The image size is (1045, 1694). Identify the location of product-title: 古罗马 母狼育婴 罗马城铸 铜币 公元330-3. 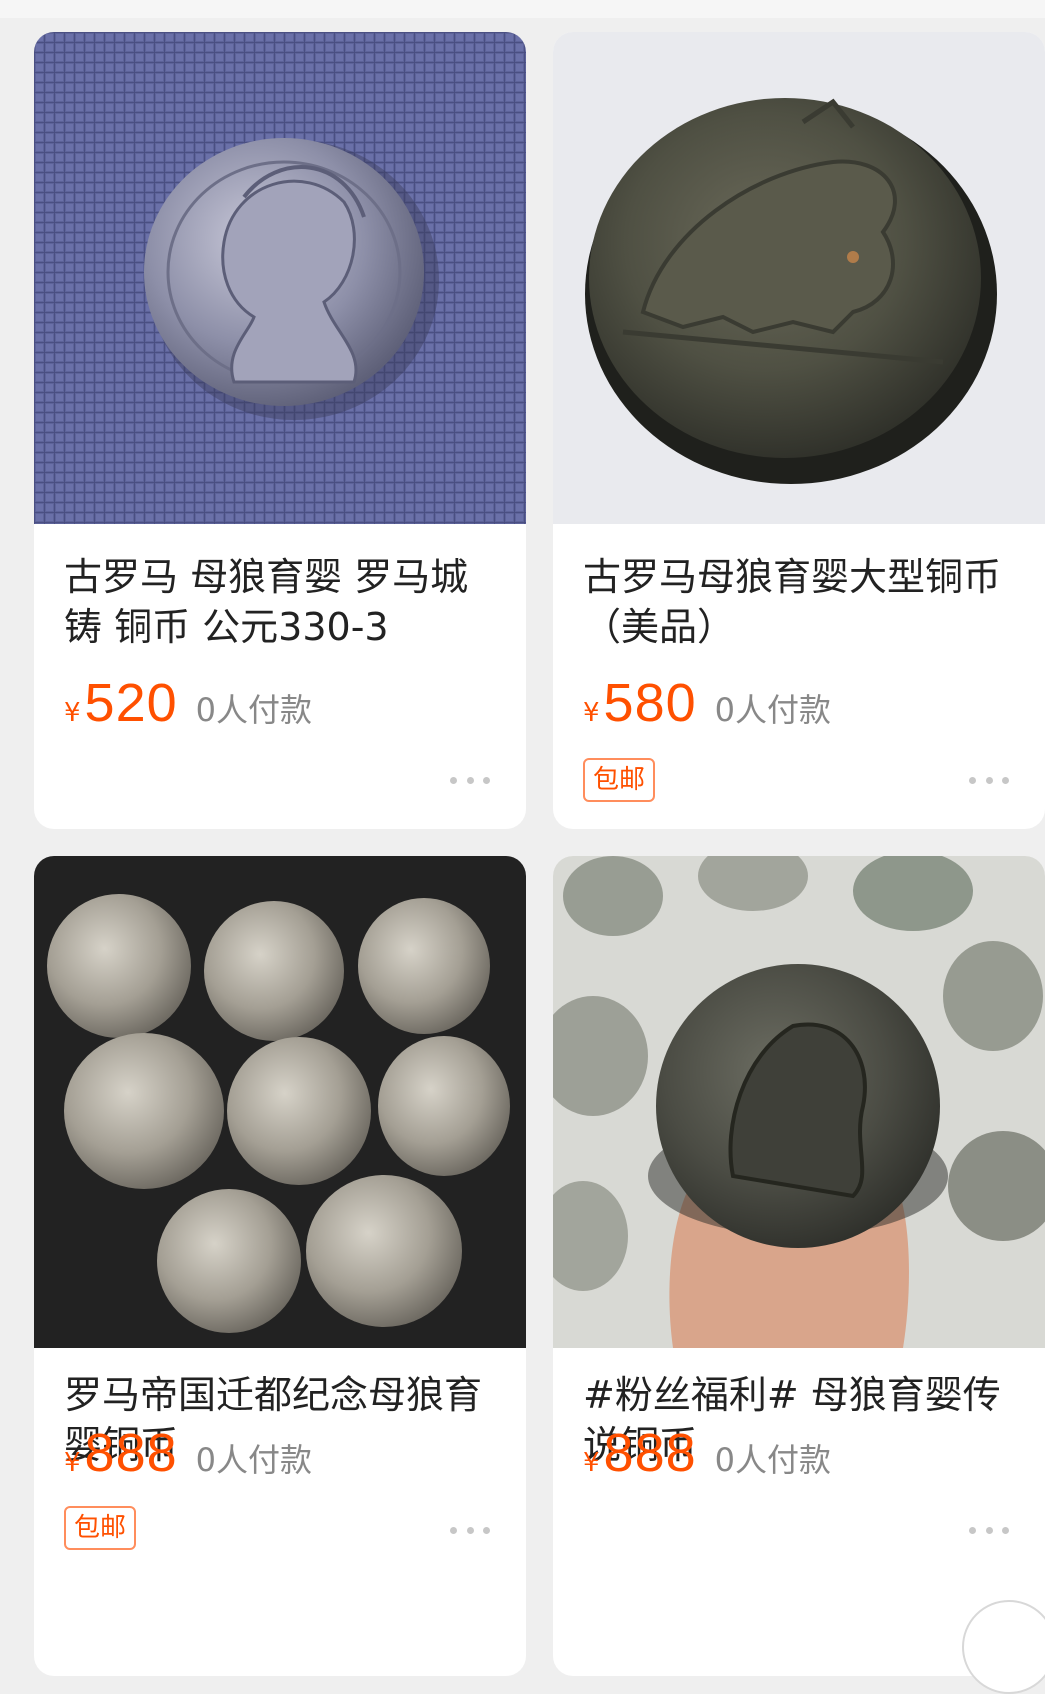
(274, 602).